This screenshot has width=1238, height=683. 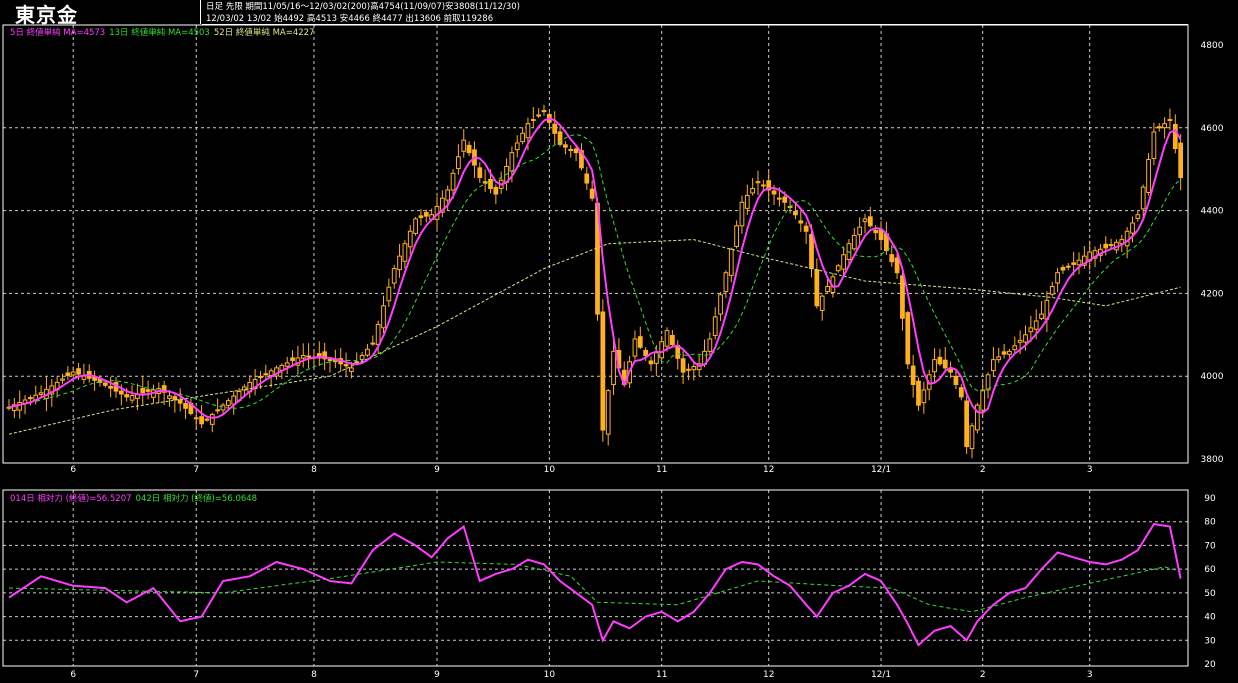 I want to click on rsi-y-tick-label: 60, so click(x=1210, y=570).